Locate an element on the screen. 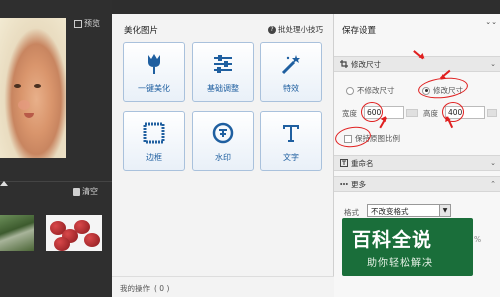 The height and width of the screenshot is (297, 500). history-count: ( 0 ) is located at coordinates (162, 288).